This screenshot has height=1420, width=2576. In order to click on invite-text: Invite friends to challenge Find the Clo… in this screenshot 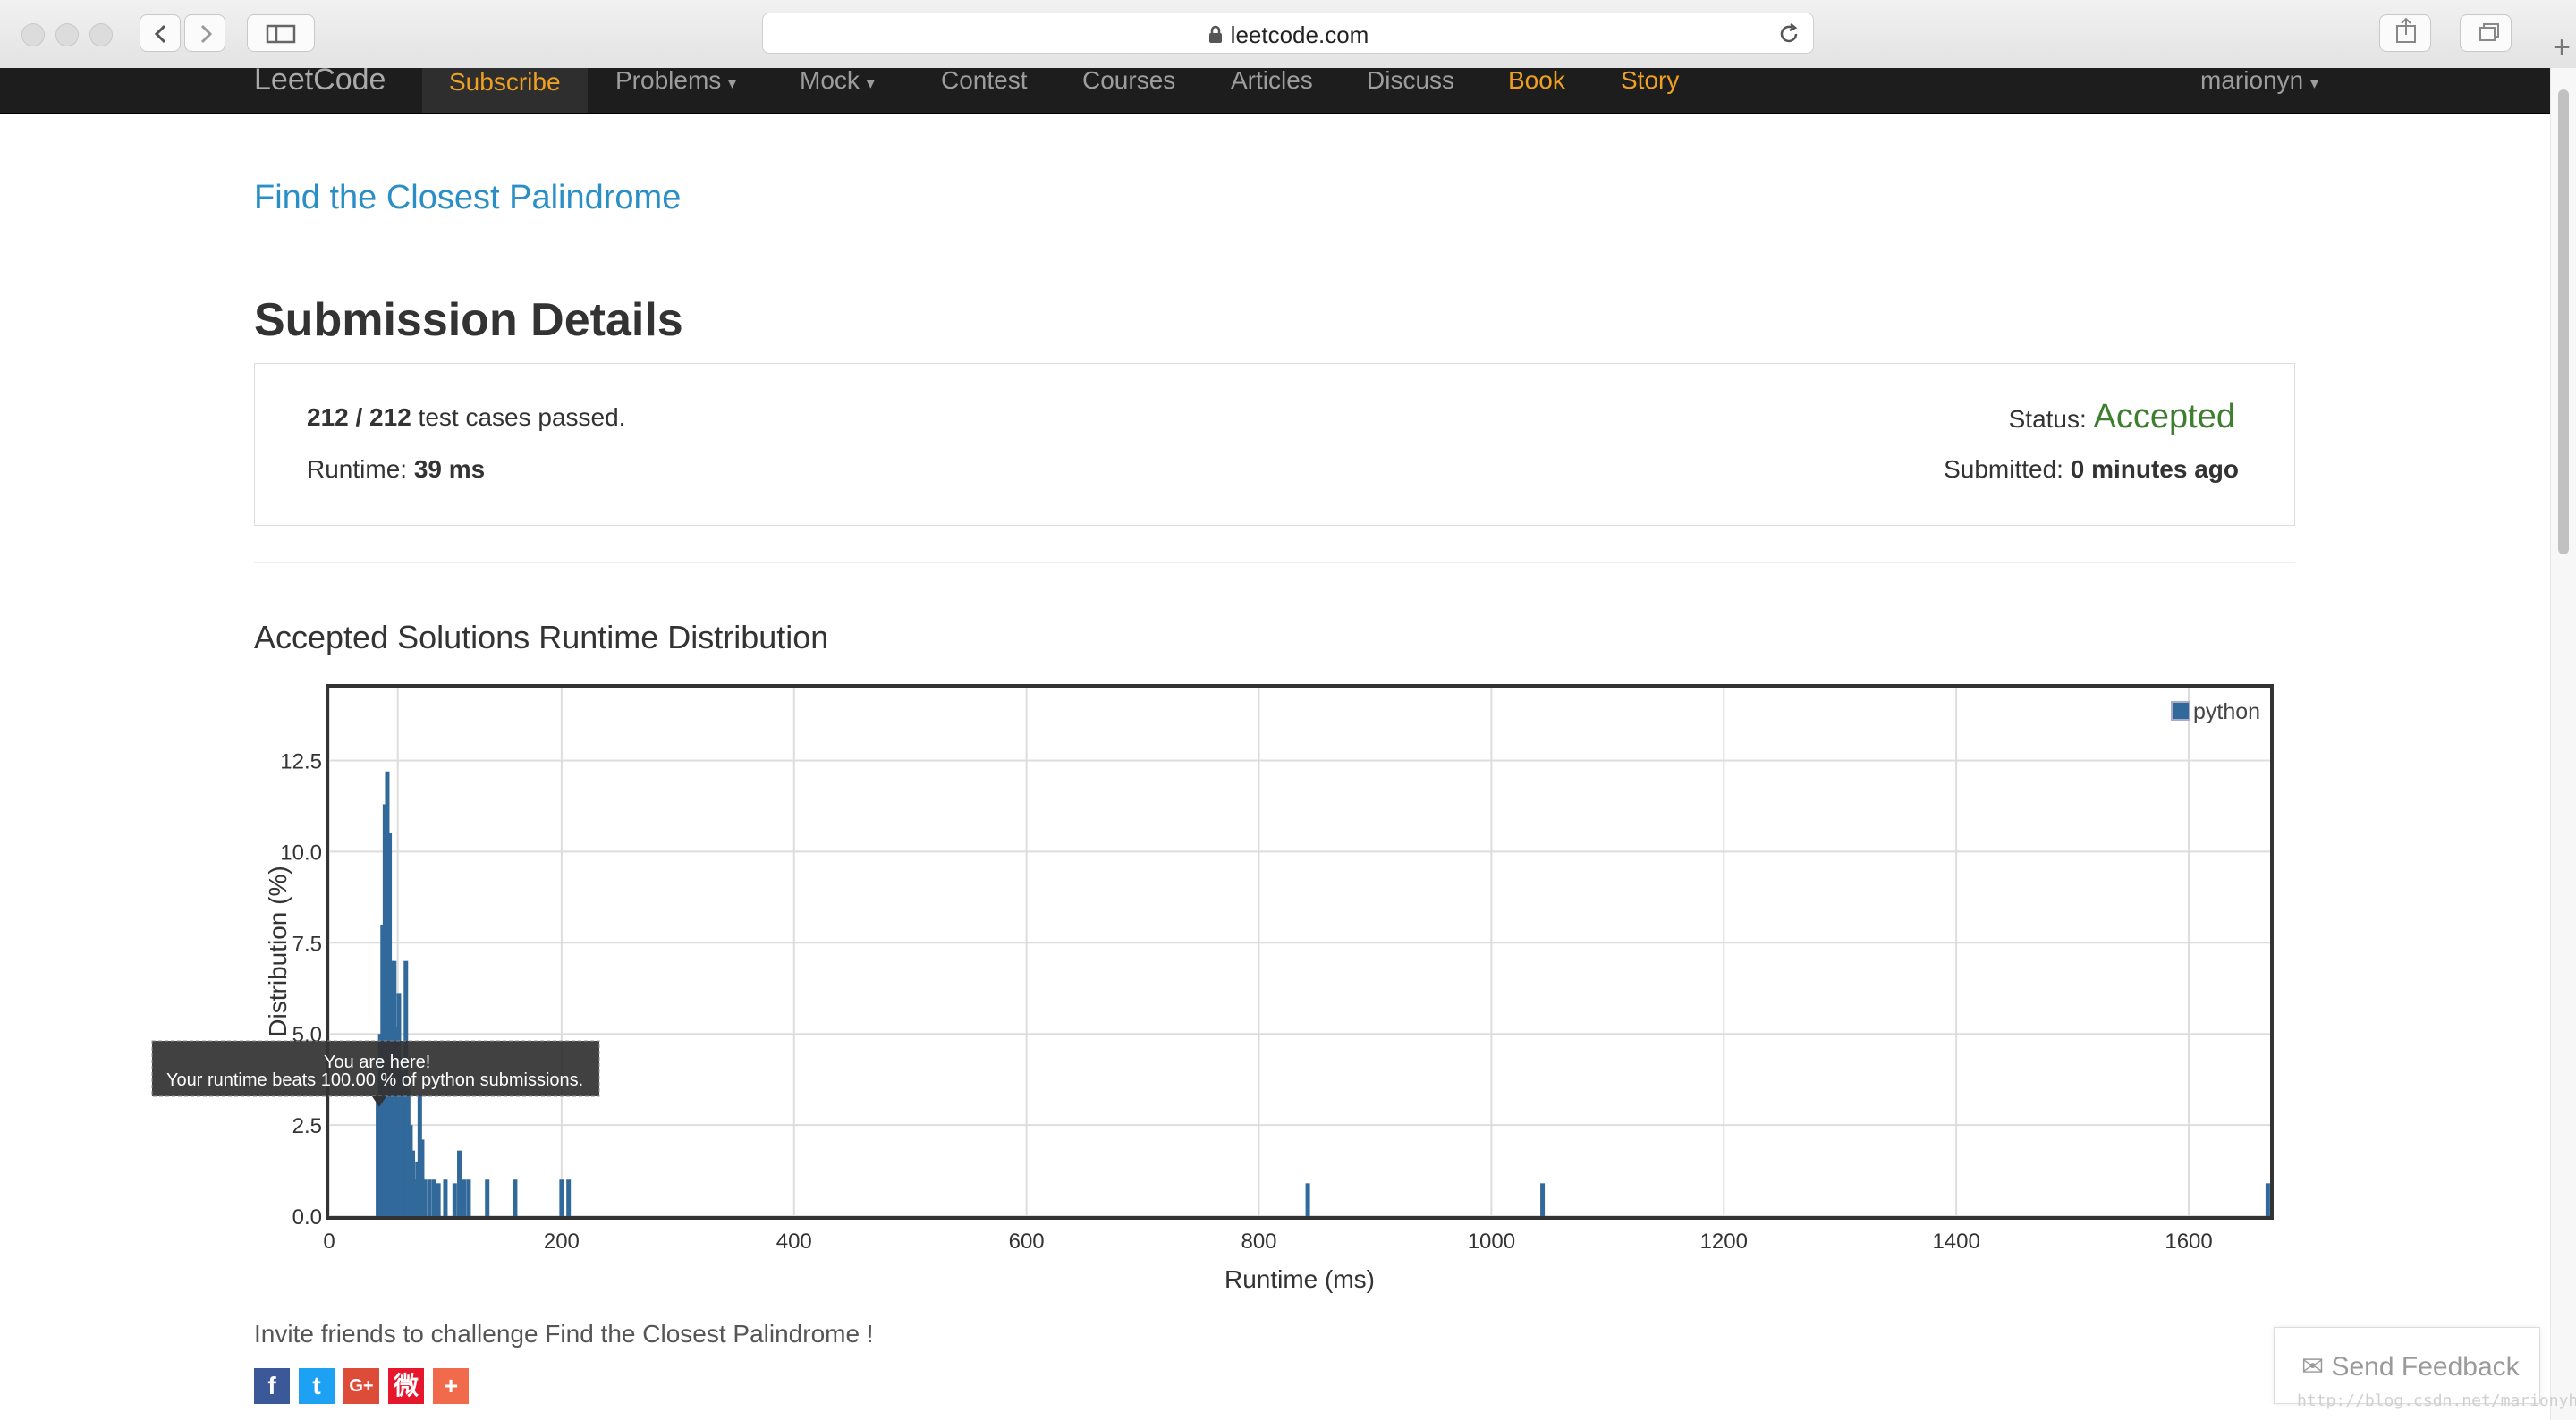, I will do `click(564, 1334)`.